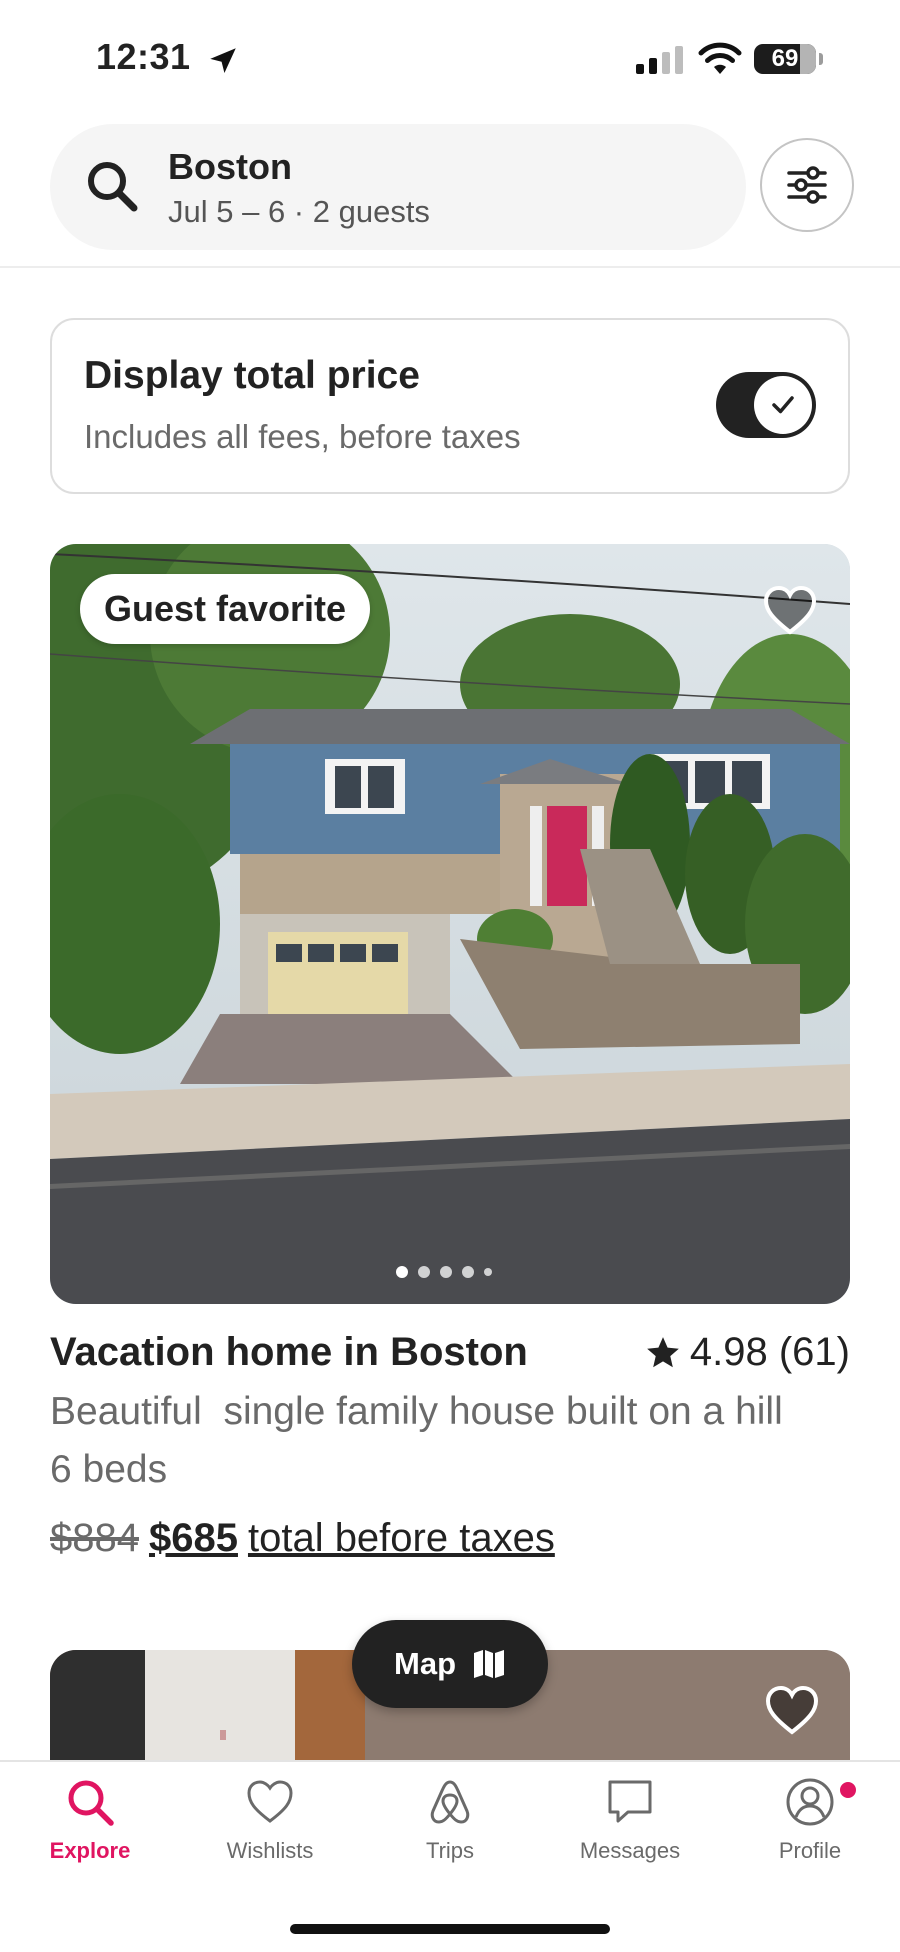  Describe the element at coordinates (450, 1929) in the screenshot. I see `home-indicator` at that location.